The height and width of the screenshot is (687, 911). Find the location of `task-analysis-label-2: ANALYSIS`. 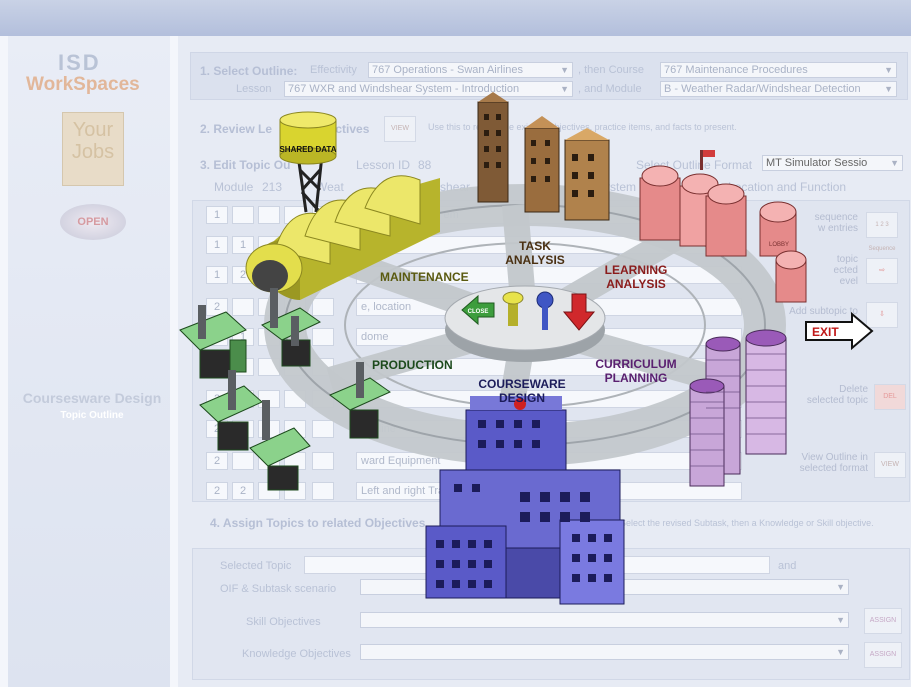

task-analysis-label-2: ANALYSIS is located at coordinates (535, 260).